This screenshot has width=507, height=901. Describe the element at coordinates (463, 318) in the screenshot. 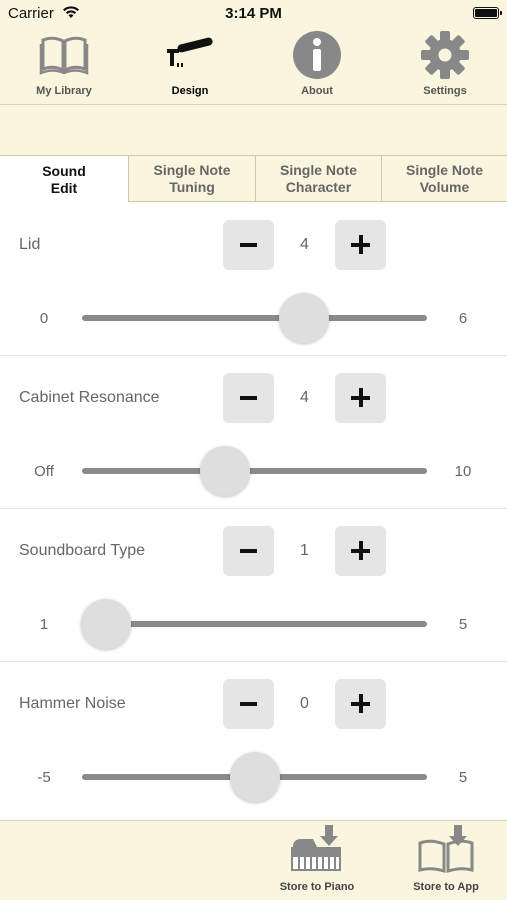

I see `slider-max-label: 6` at that location.